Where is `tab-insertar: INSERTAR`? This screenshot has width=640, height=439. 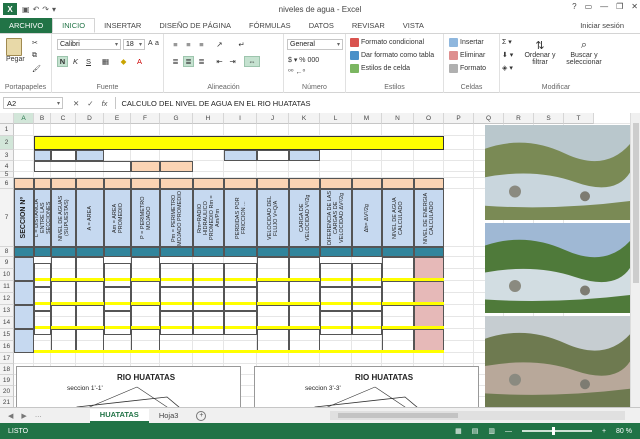
tab-insertar: INSERTAR is located at coordinates (122, 25).